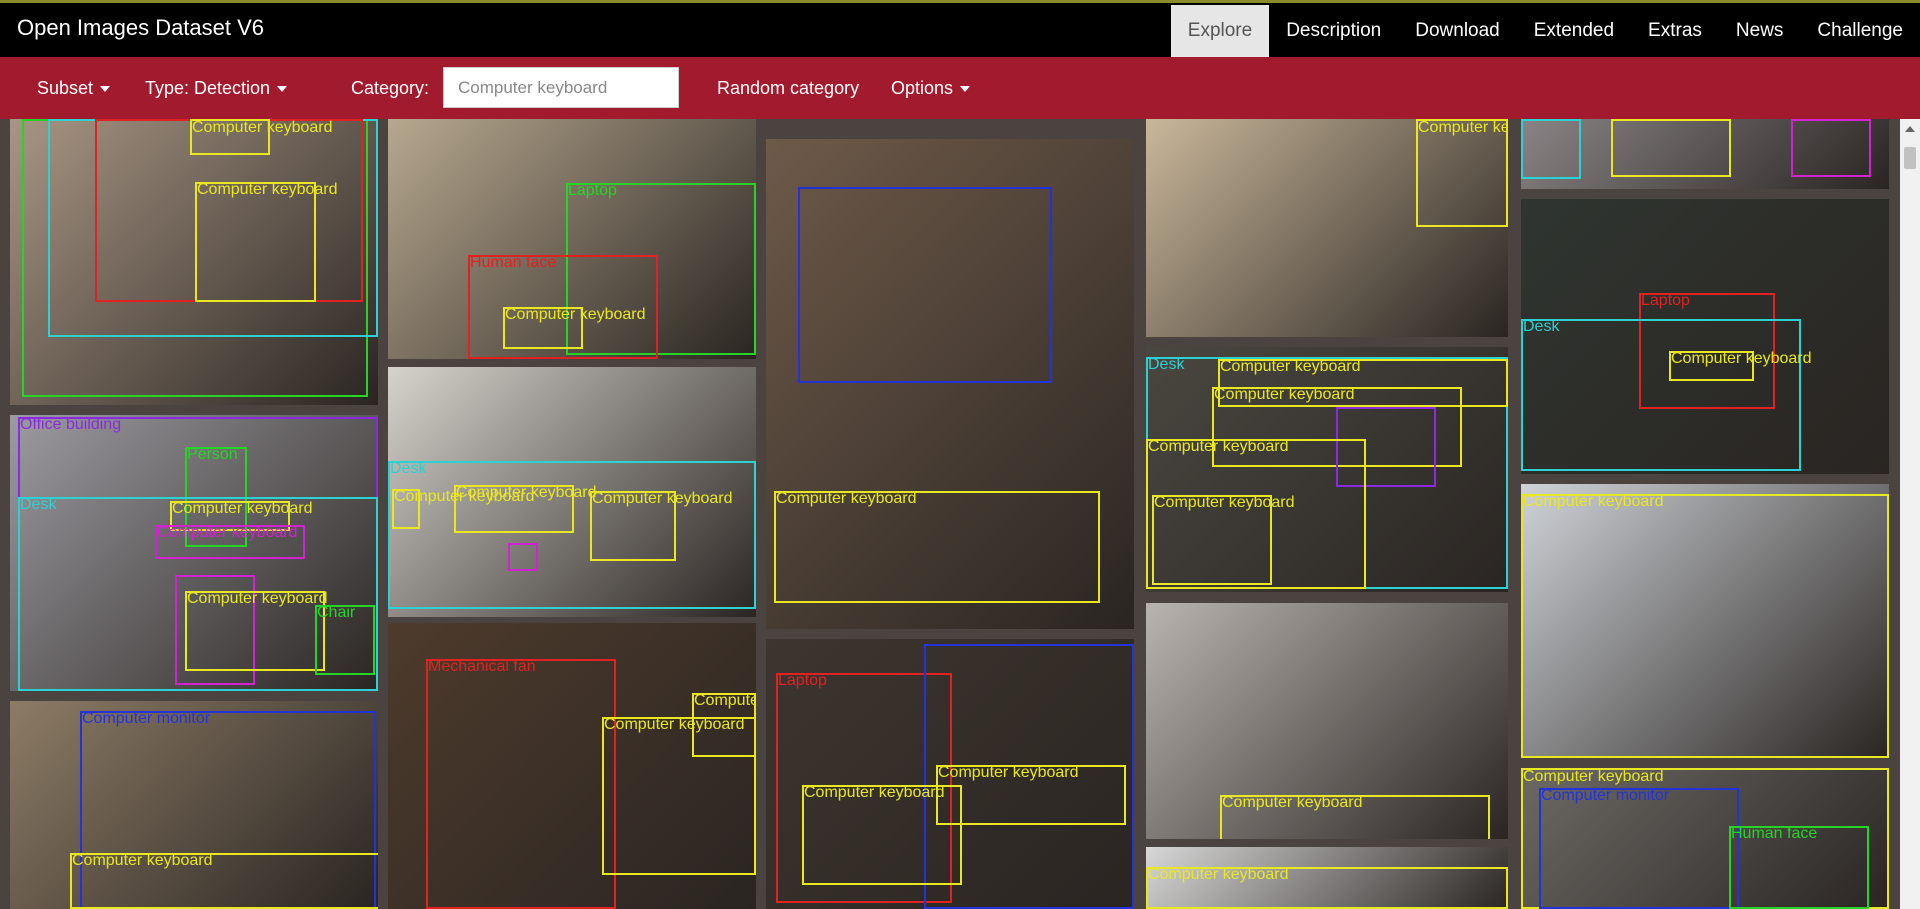  I want to click on scroll-up-arrow-icon, so click(1910, 129).